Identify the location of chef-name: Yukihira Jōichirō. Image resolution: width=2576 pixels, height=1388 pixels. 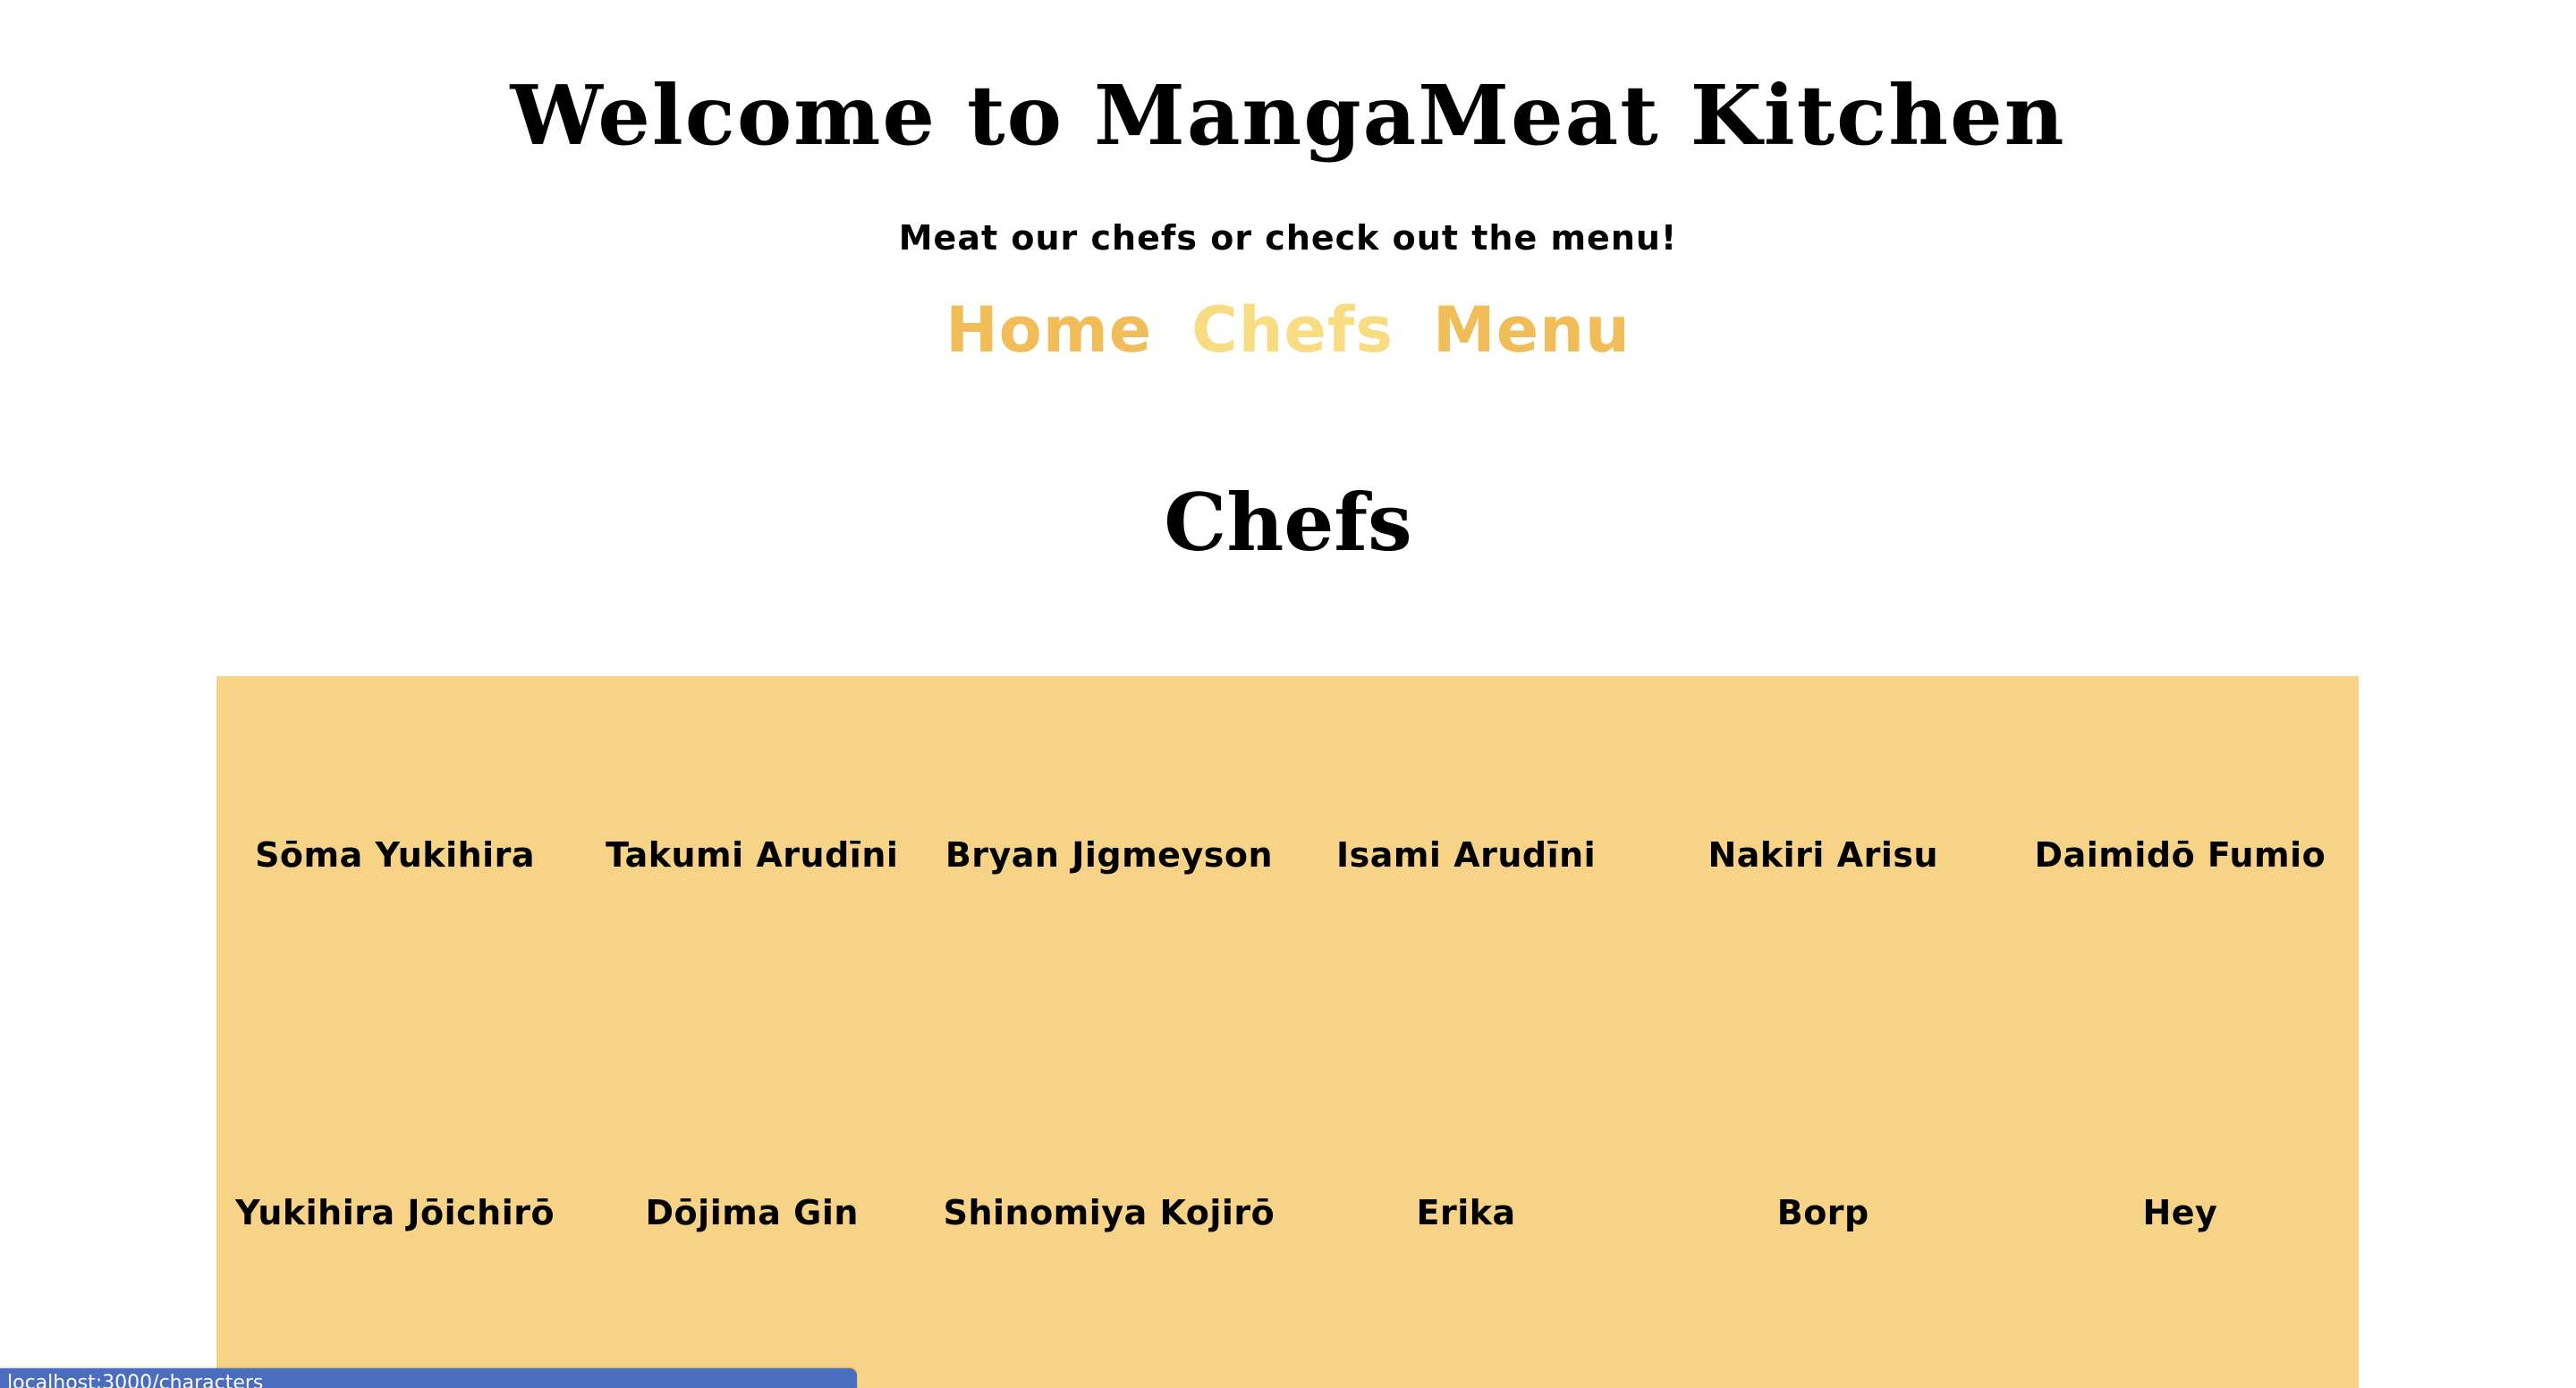
(395, 1213).